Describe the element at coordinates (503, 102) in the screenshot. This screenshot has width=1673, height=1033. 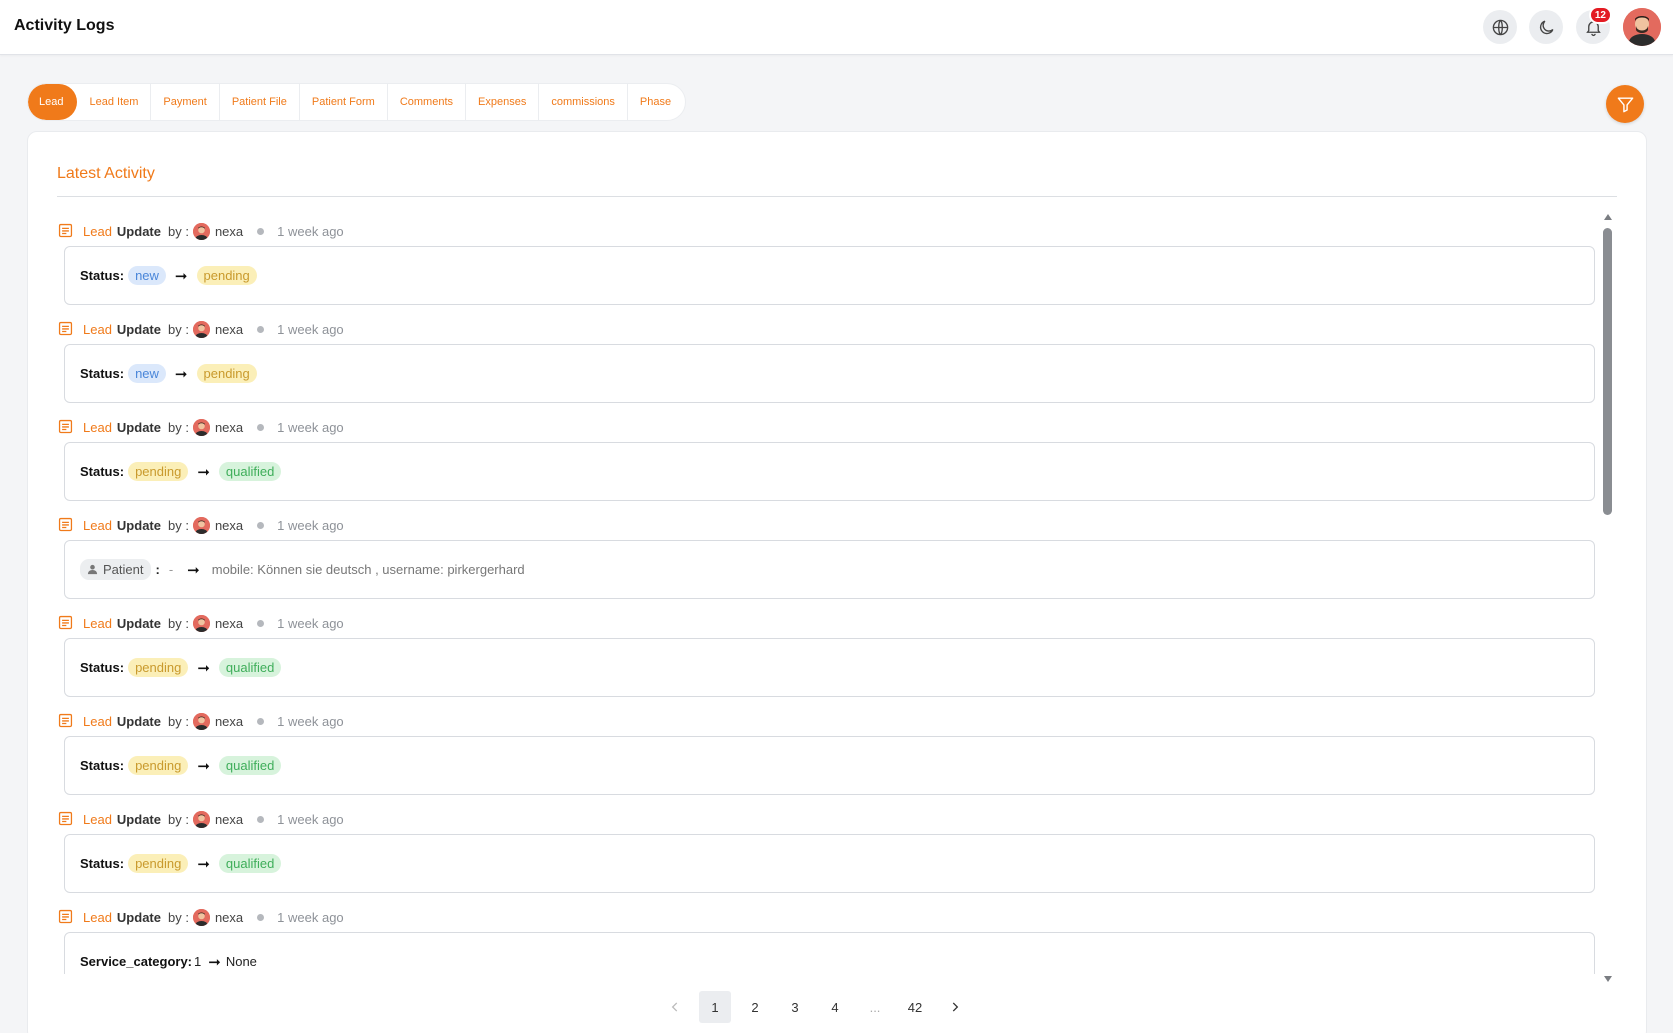
I see `tab-expenses: Expenses` at that location.